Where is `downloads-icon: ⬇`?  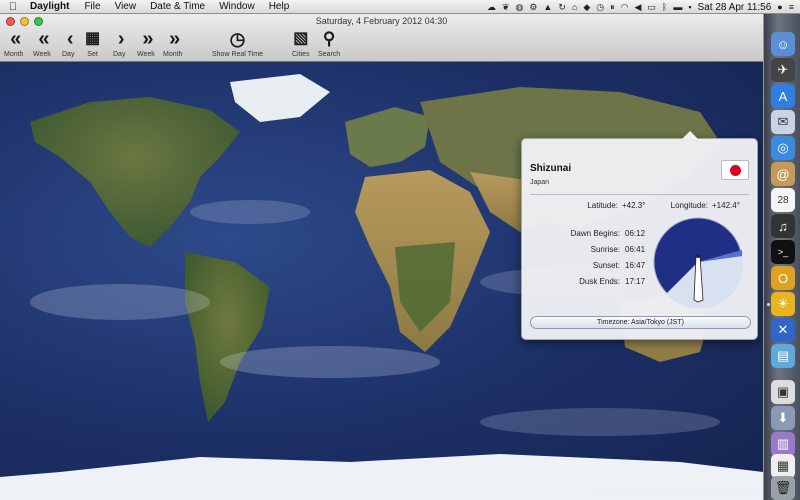
downloads-icon: ⬇ is located at coordinates (783, 418).